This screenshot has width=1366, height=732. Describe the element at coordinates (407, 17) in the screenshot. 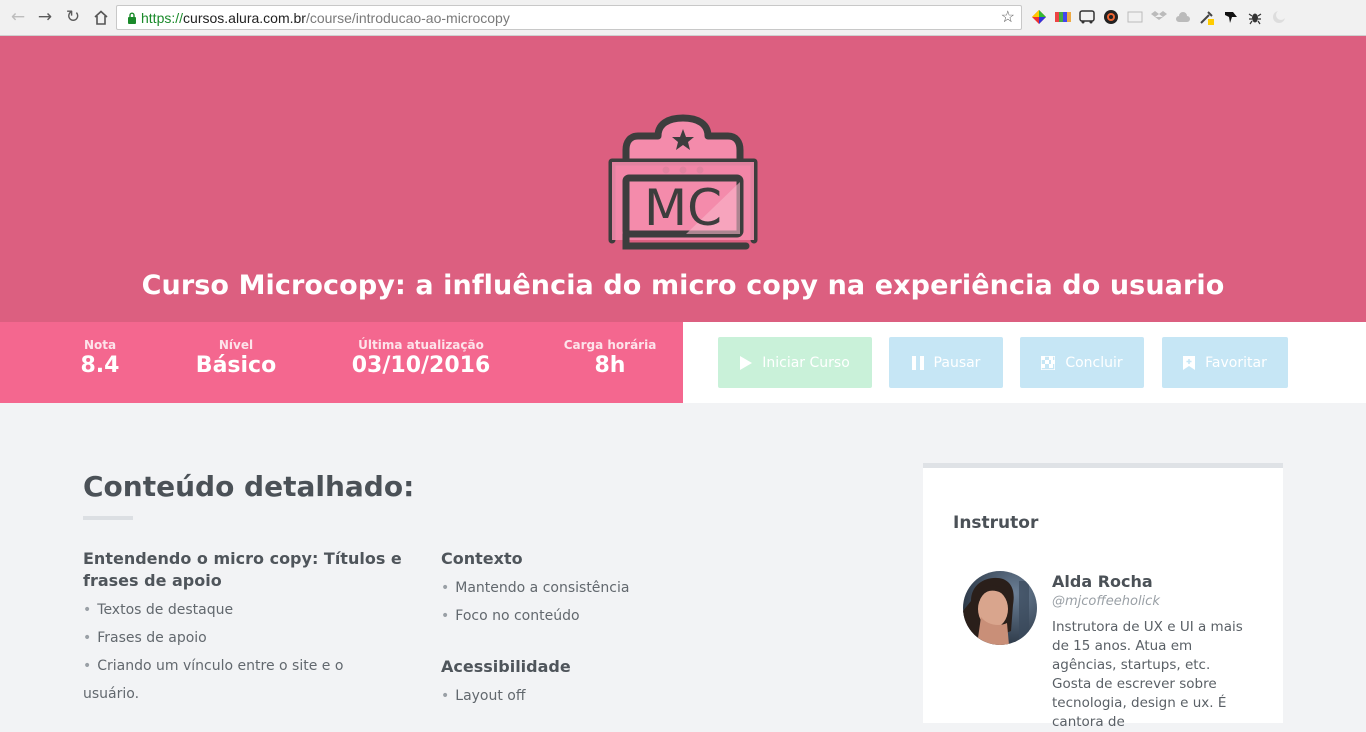

I see `url-path: /course/introducao-ao-microcopy` at that location.